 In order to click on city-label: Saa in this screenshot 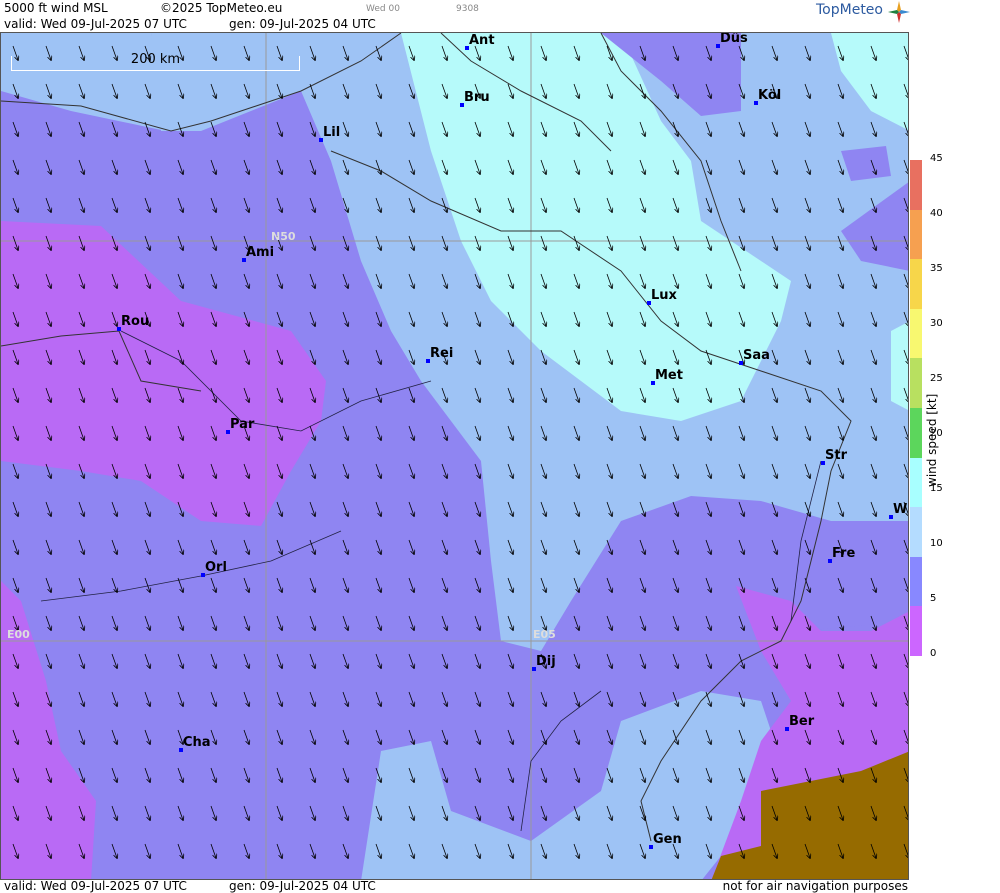, I will do `click(756, 355)`.